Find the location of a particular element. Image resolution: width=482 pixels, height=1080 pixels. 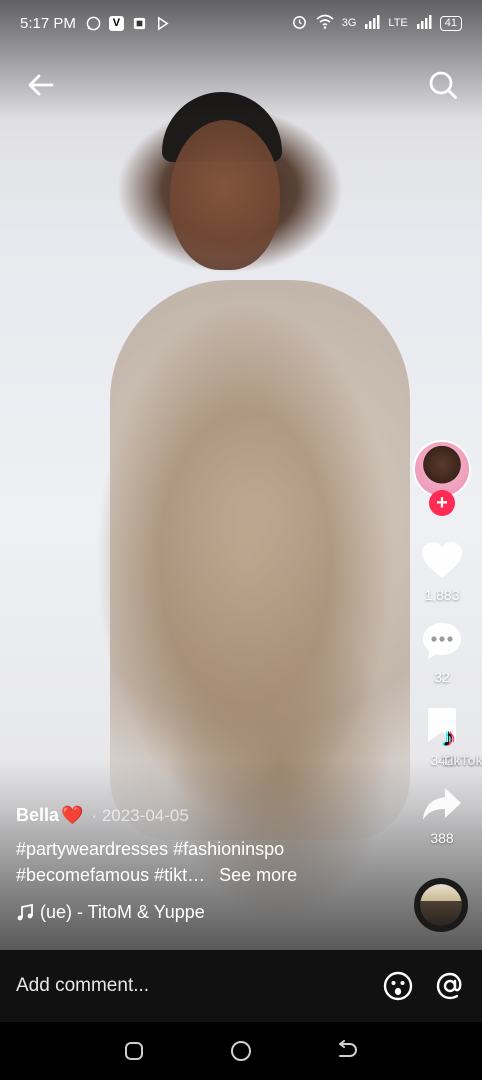

emoji-button is located at coordinates (398, 986).